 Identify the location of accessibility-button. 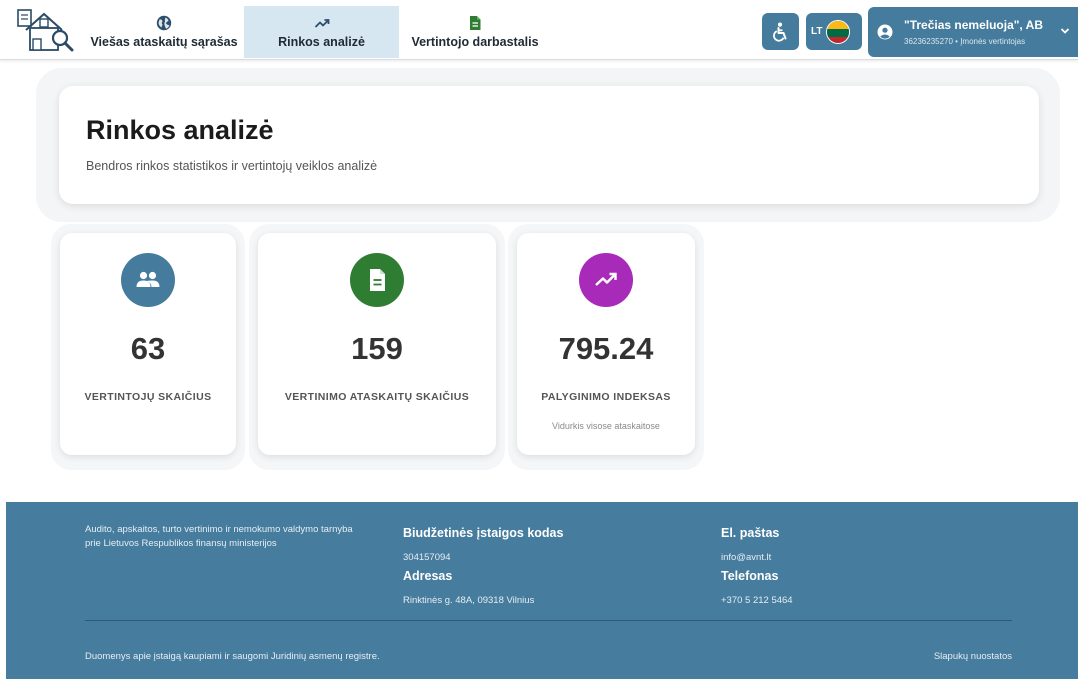
(780, 31).